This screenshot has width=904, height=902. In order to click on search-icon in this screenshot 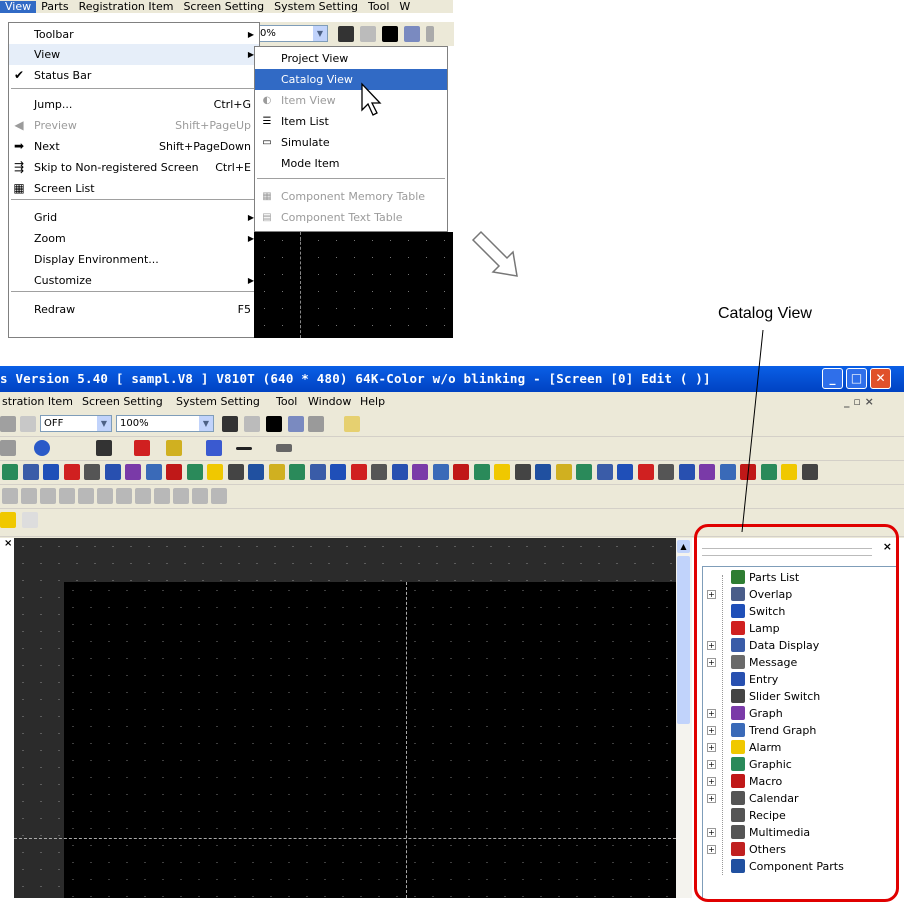, I will do `click(8, 424)`.